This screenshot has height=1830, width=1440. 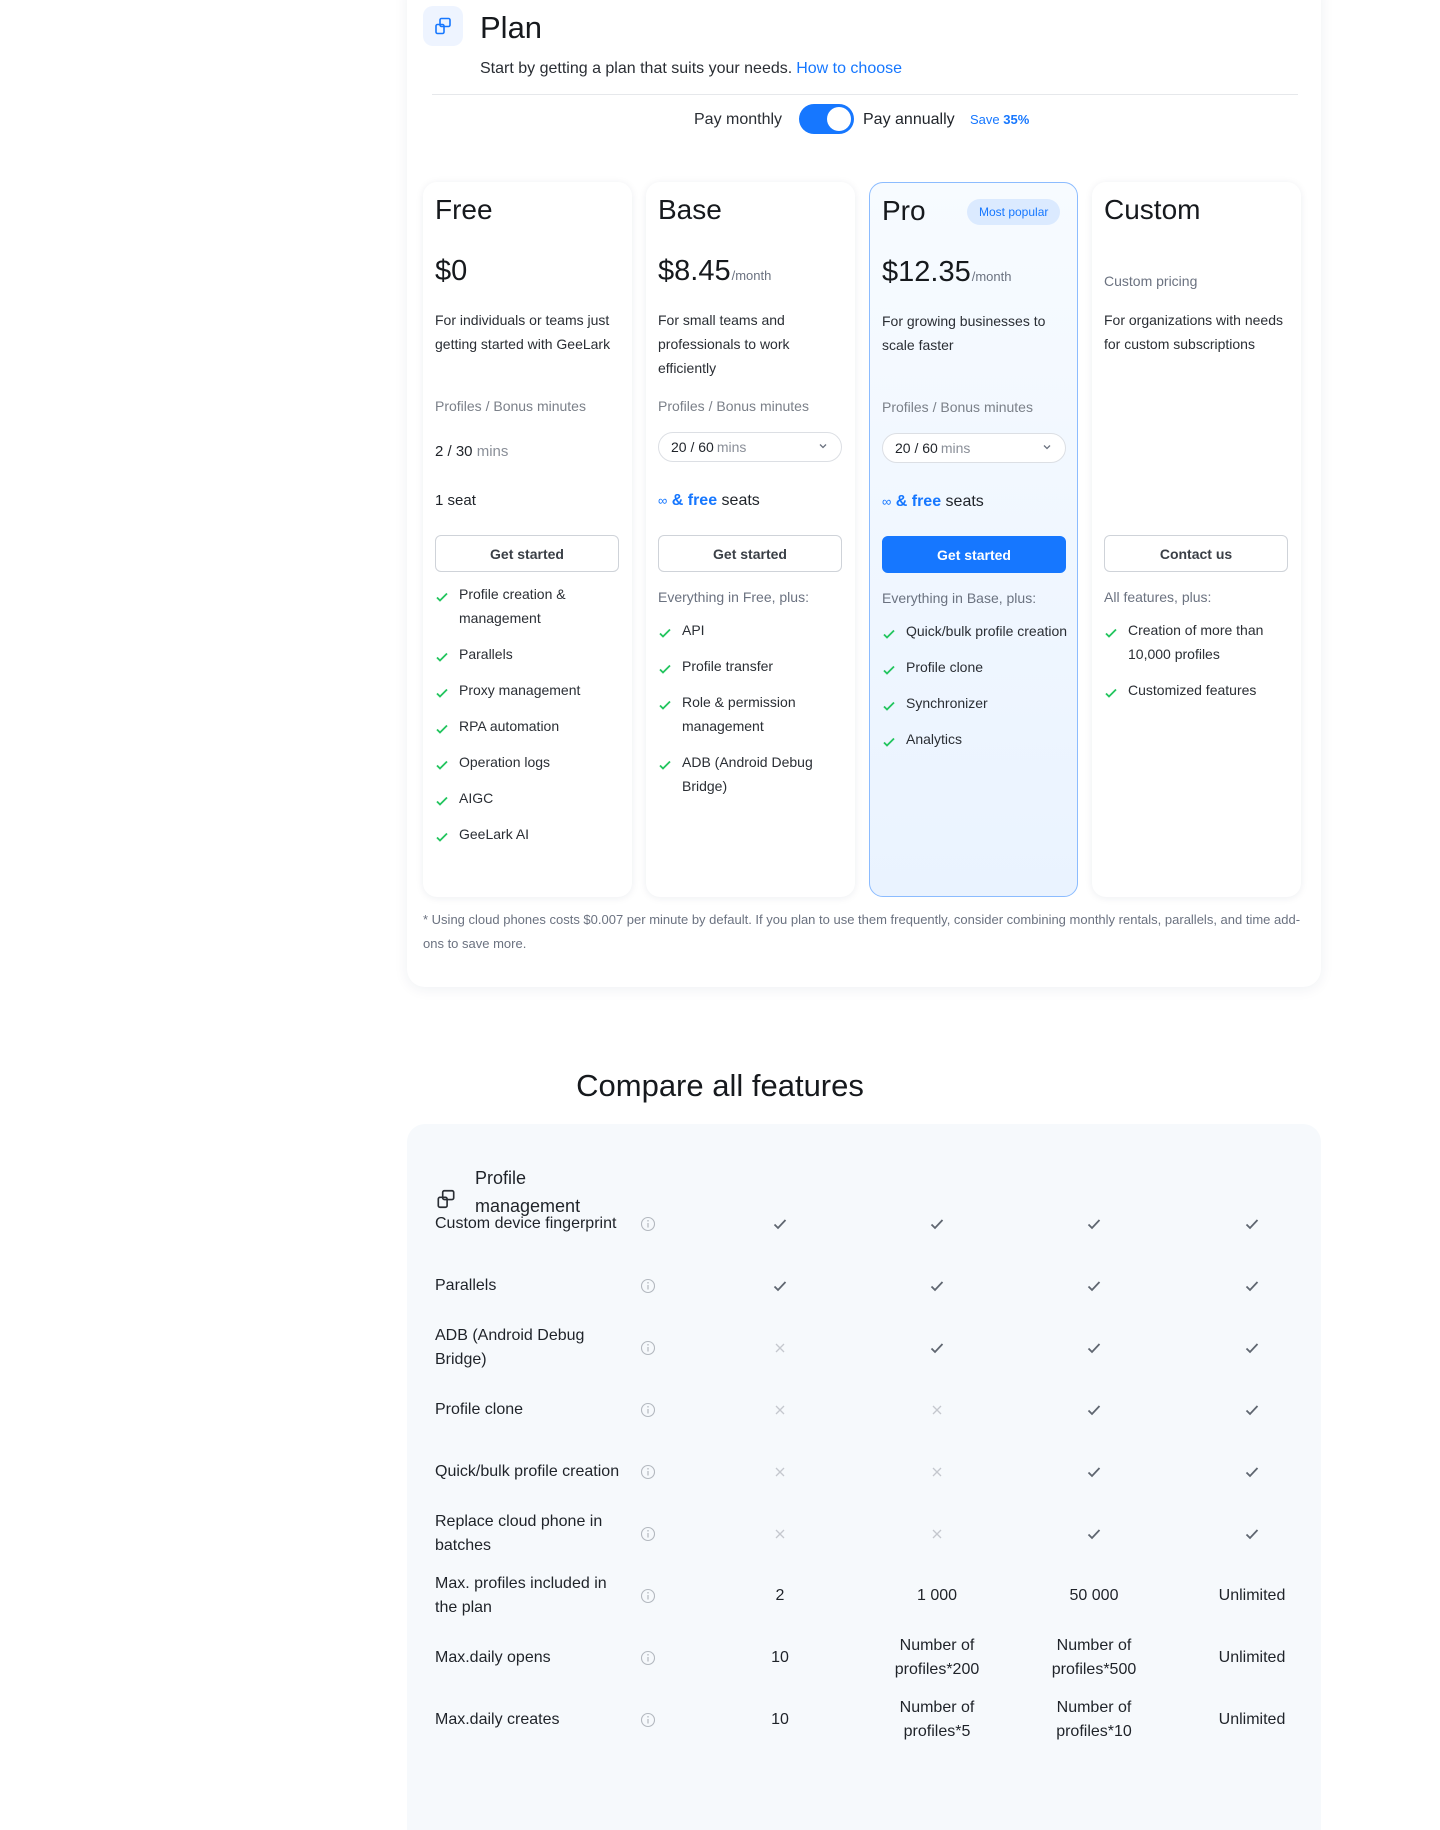 I want to click on contact-us-button: Contact us, so click(x=1196, y=553).